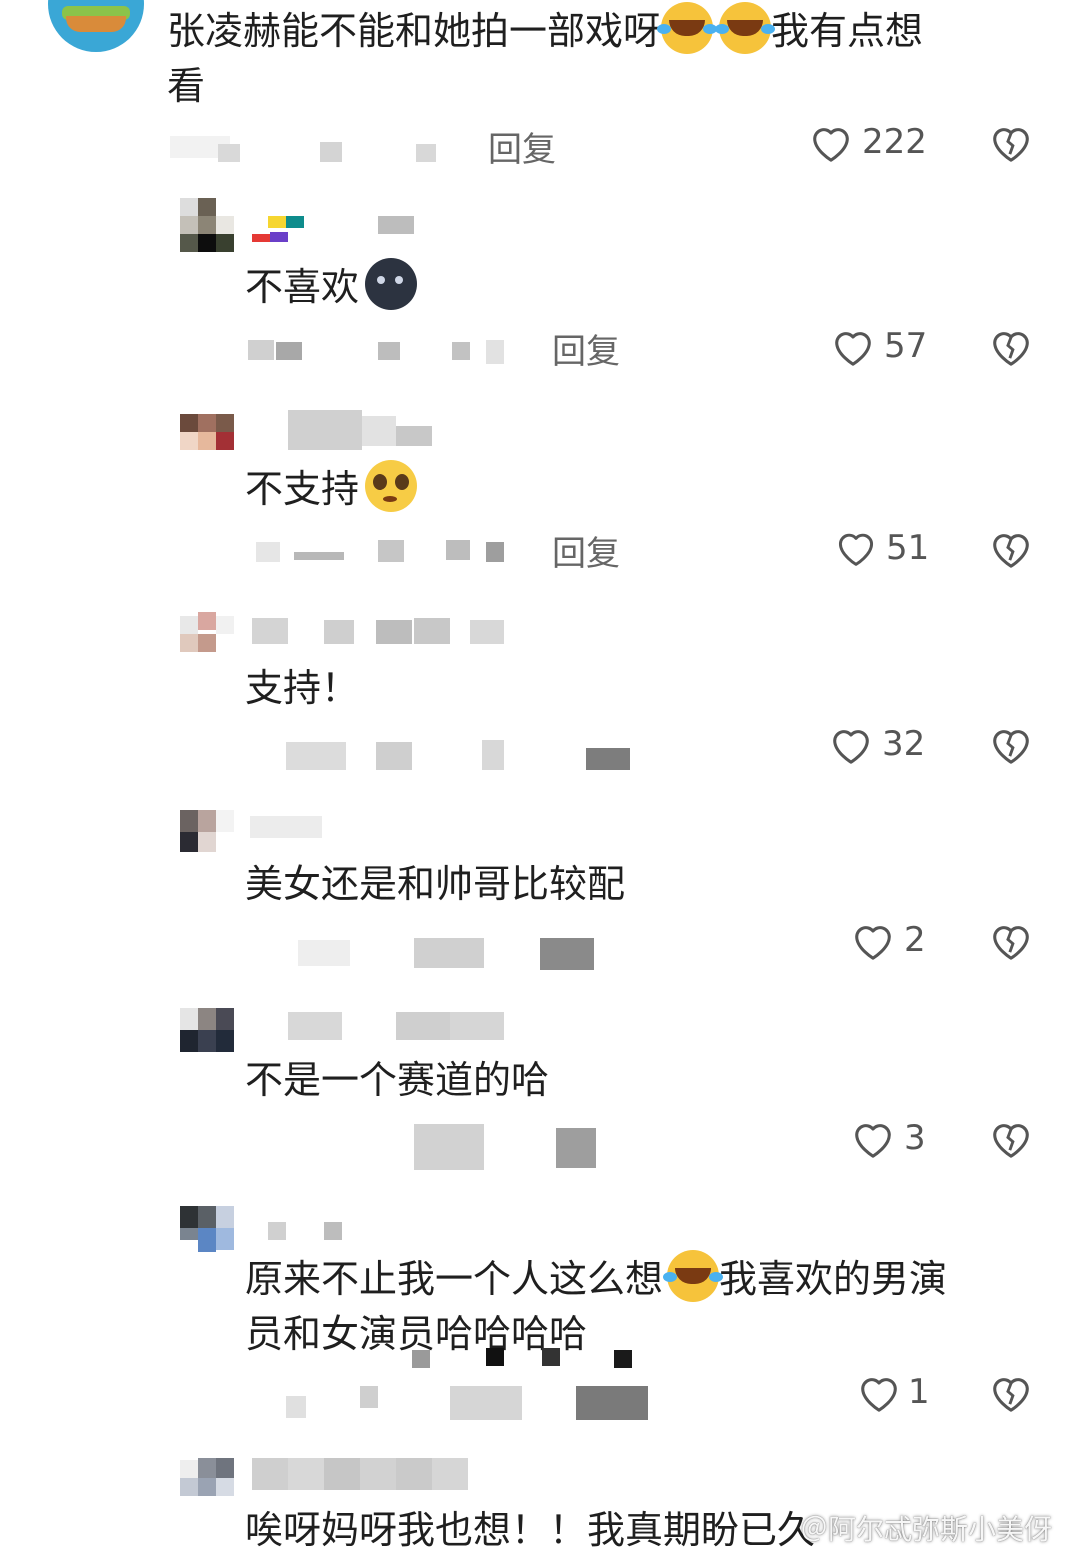  Describe the element at coordinates (904, 744) in the screenshot. I see `like-count: 32` at that location.